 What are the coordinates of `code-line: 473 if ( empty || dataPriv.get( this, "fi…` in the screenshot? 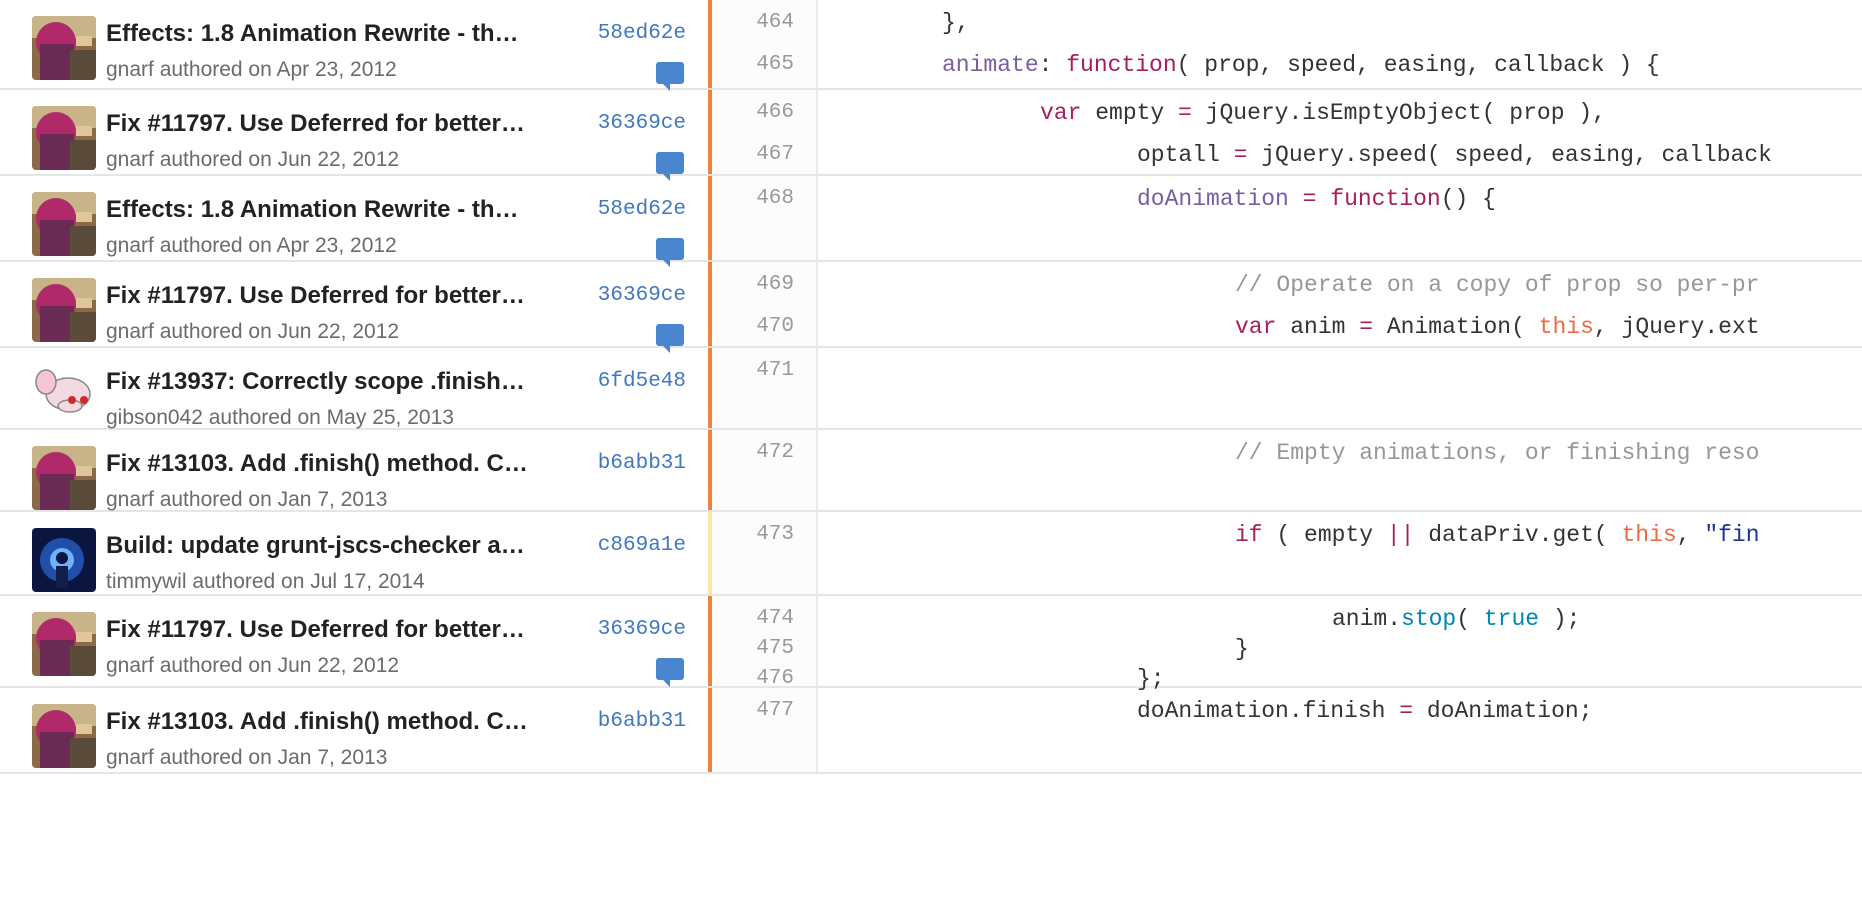 It's located at (1287, 535).